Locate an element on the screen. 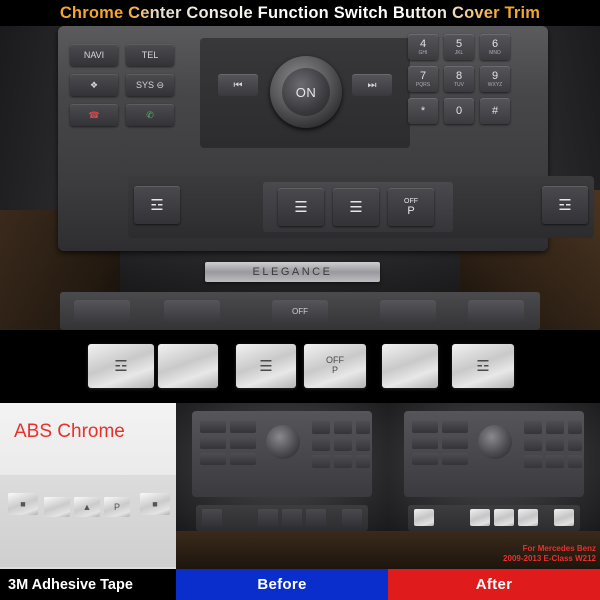 The image size is (600, 600). after-seat-heat-right-chrome is located at coordinates (564, 517).